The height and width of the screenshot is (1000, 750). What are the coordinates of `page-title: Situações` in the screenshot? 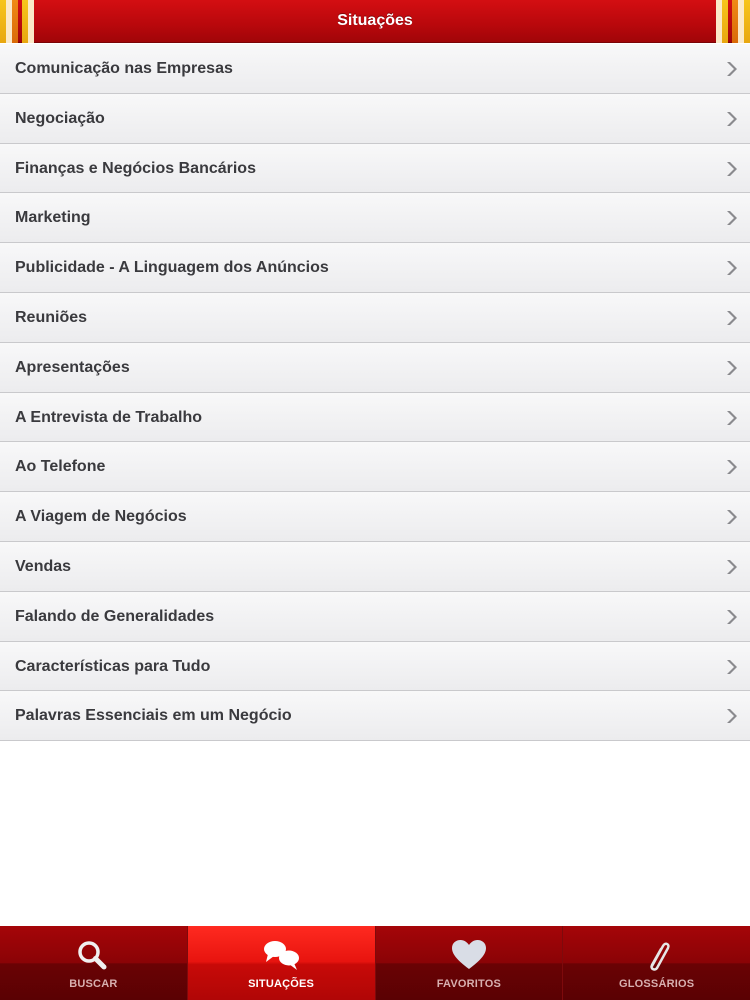 It's located at (375, 20).